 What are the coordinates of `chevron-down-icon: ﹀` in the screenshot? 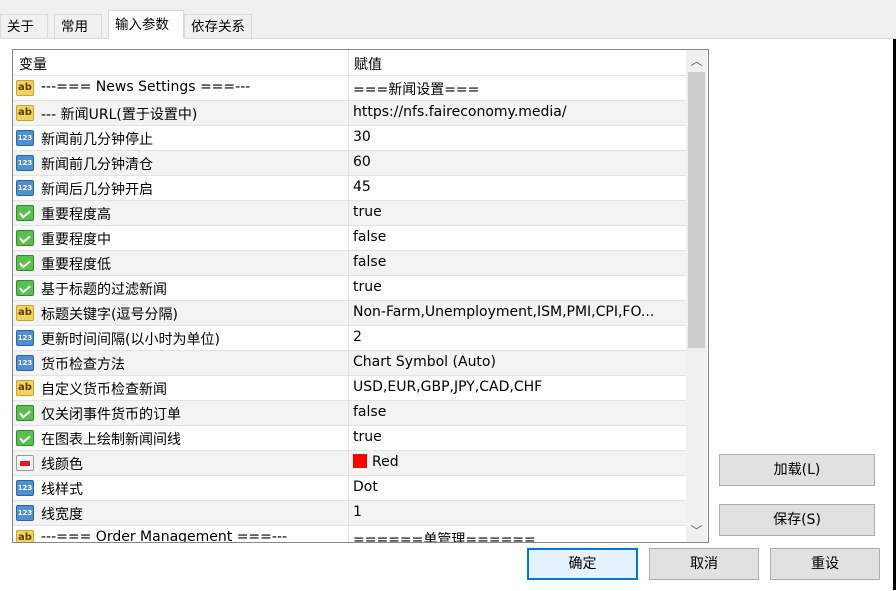 It's located at (696, 531).